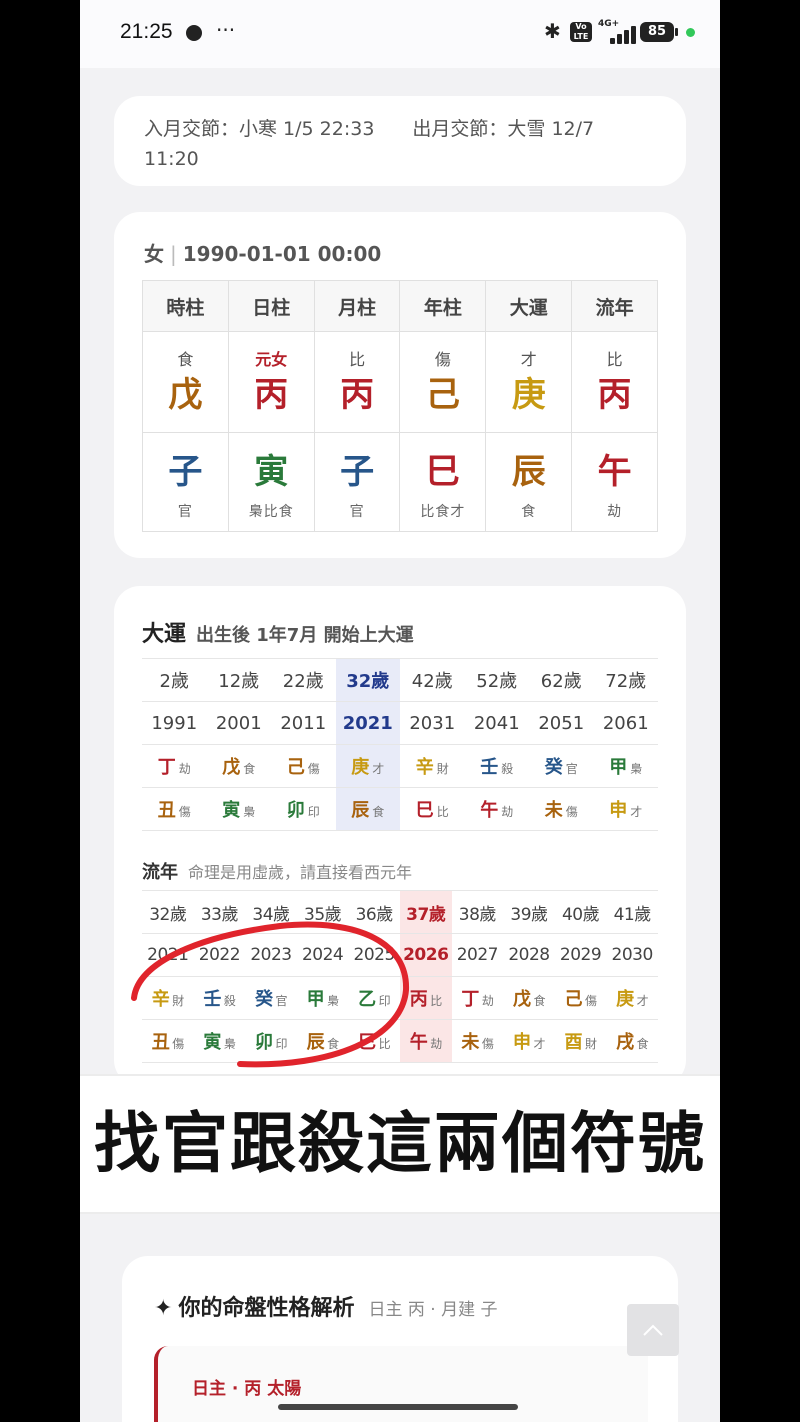 The width and height of the screenshot is (800, 1422). Describe the element at coordinates (367, 1042) in the screenshot. I see `branch-char: 巳` at that location.